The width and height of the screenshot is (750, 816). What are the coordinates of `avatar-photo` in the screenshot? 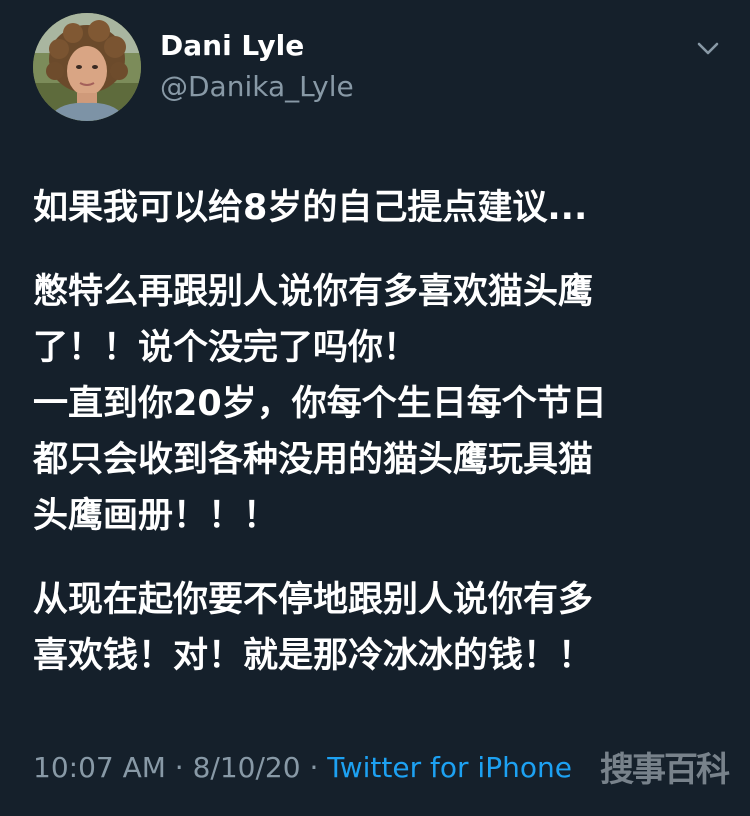 It's located at (87, 67).